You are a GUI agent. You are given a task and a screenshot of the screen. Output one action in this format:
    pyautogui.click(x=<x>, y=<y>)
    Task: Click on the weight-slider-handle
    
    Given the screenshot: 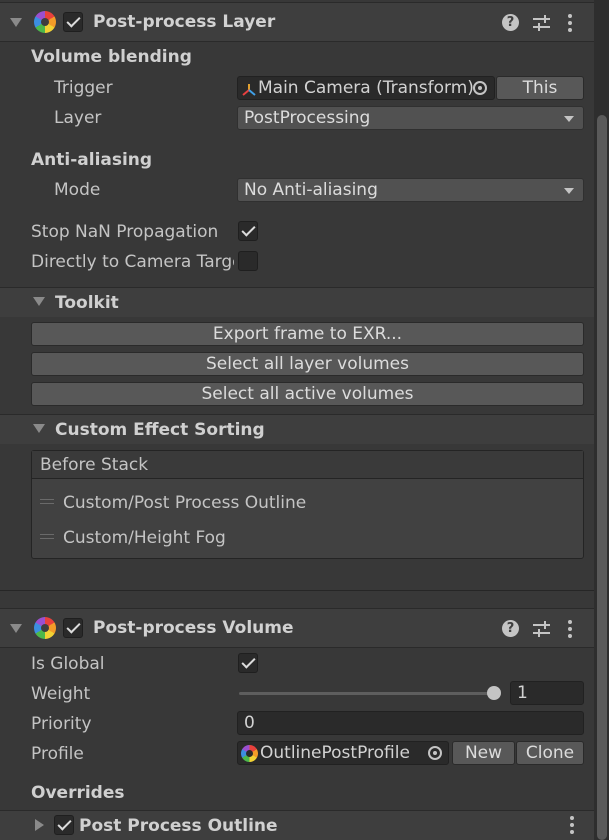 What is the action you would take?
    pyautogui.click(x=494, y=693)
    